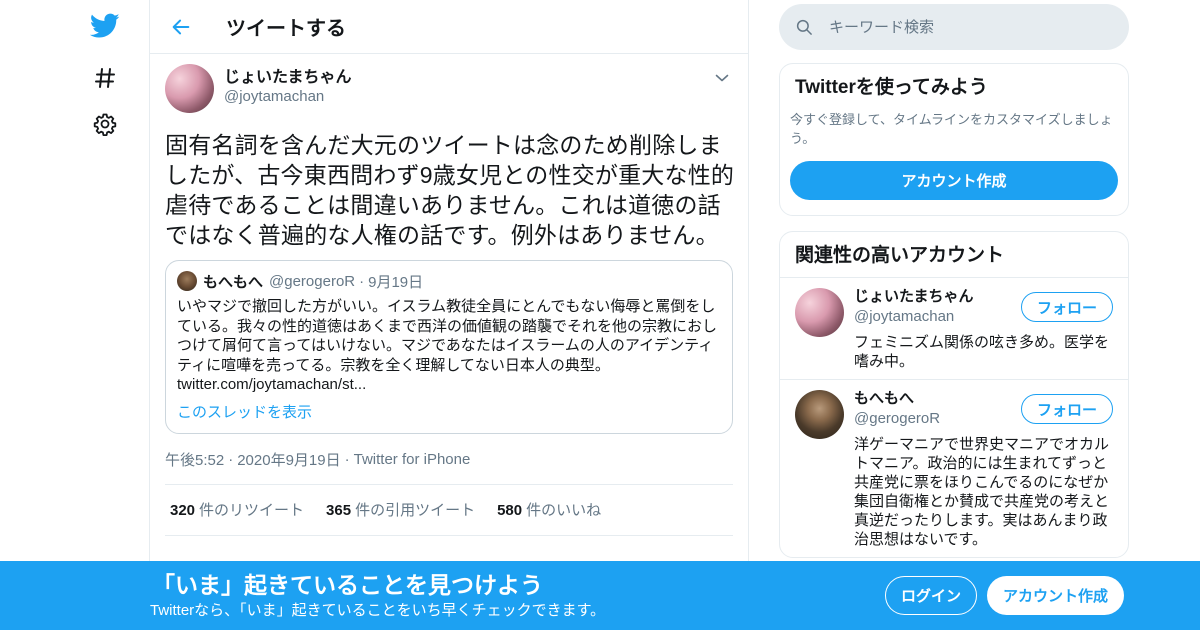 The image size is (1200, 630). I want to click on retweets-stat: 320 件のリツイート, so click(237, 509).